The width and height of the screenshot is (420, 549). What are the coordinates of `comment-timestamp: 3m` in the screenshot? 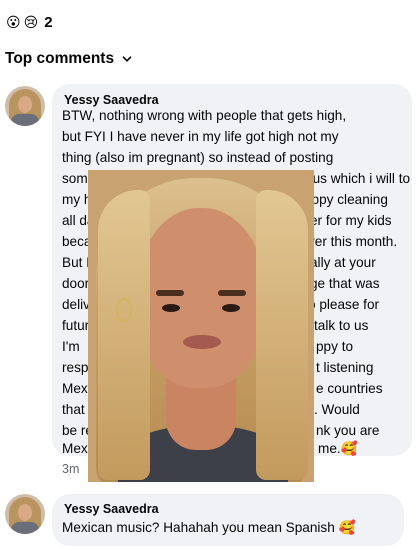 It's located at (70, 469).